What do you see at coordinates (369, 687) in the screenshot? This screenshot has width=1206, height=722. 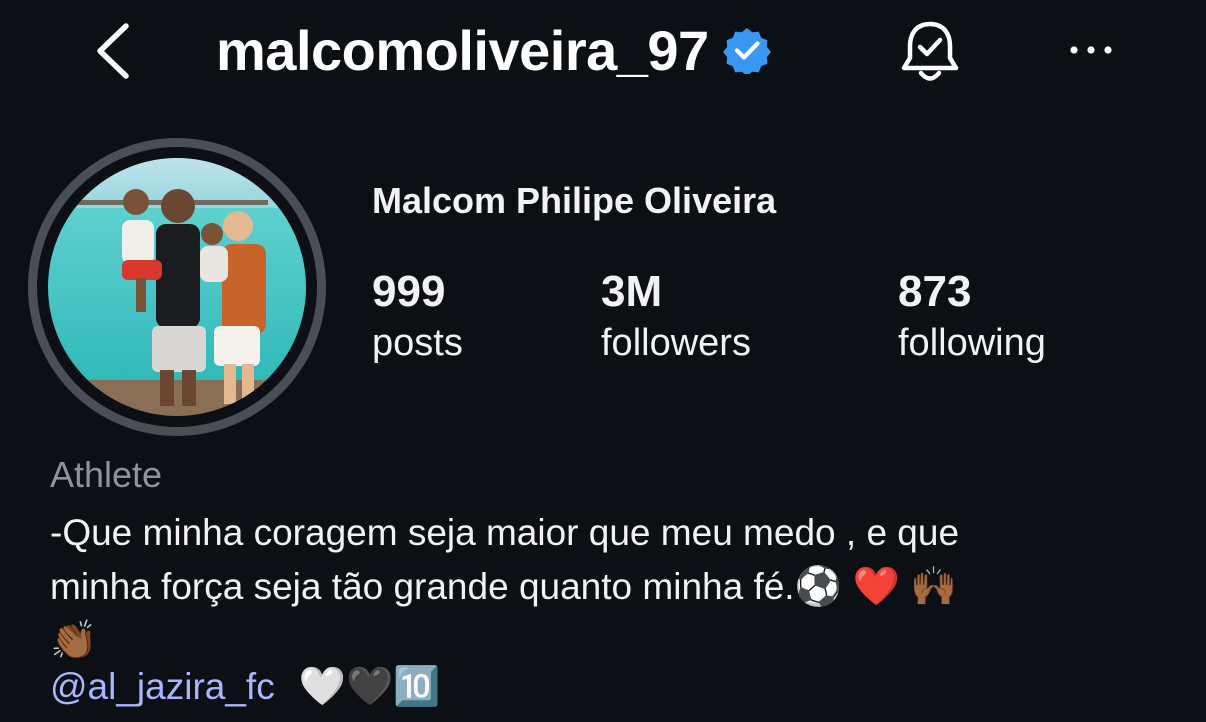 I see `mention-emojis: 🤍🖤🔟` at bounding box center [369, 687].